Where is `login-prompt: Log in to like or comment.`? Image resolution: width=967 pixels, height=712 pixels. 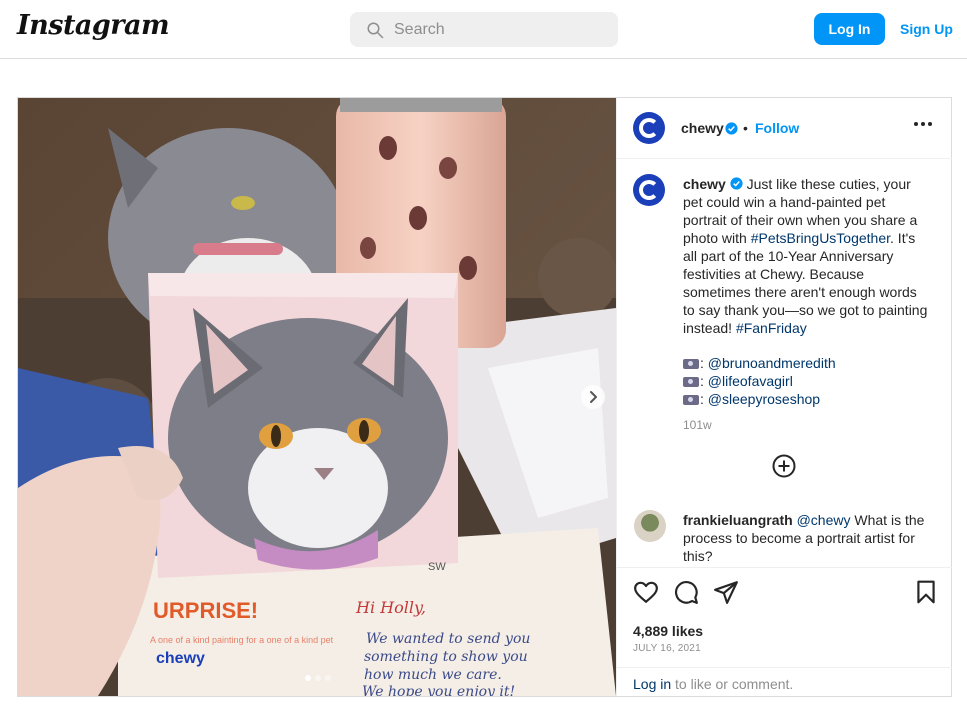
login-prompt: Log in to like or comment. is located at coordinates (784, 682).